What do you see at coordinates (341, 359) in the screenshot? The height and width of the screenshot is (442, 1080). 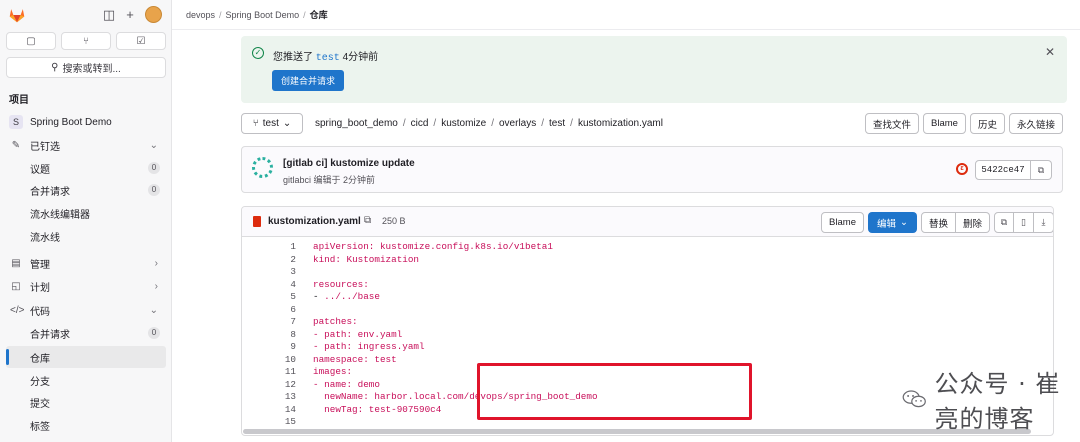 I see `yaml-key: namespace:` at bounding box center [341, 359].